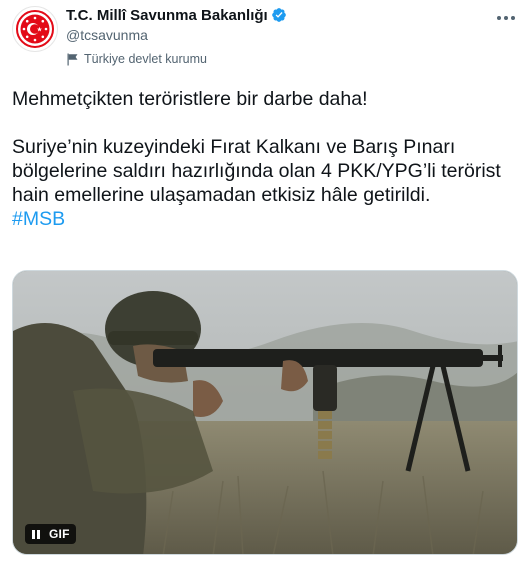 Image resolution: width=529 pixels, height=562 pixels. I want to click on avatar, so click(35, 29).